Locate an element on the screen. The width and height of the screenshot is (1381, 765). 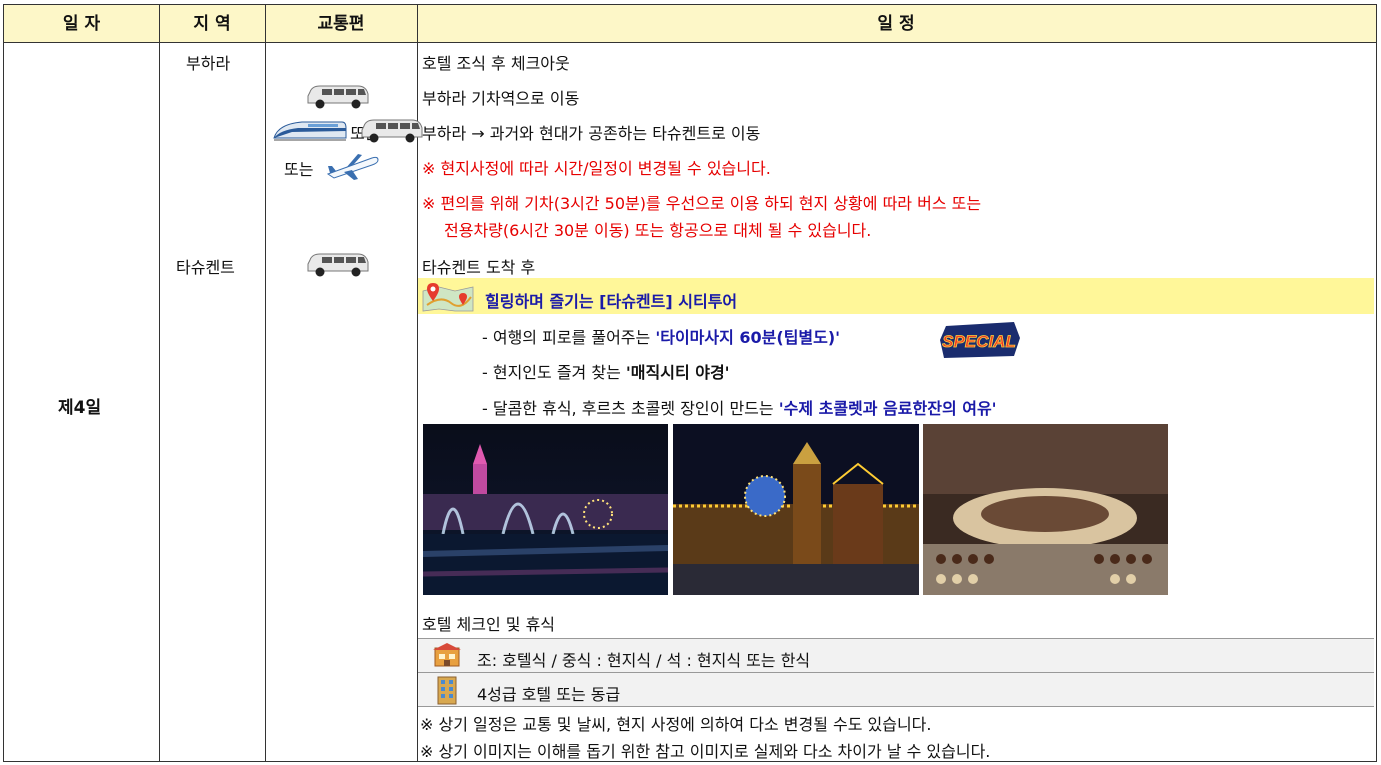
schedule-line-checkout: 호텔 조식 후 체크아웃 is located at coordinates (496, 63).